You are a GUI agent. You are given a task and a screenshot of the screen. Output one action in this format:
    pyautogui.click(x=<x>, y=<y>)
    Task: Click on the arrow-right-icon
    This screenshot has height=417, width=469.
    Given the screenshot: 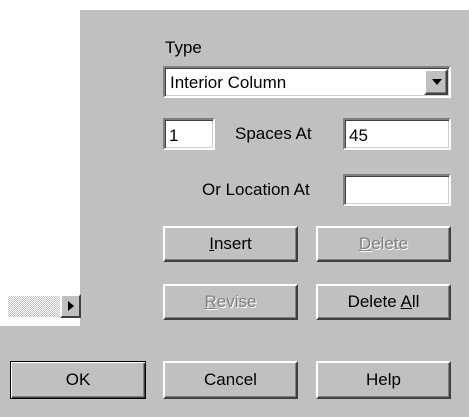 What is the action you would take?
    pyautogui.click(x=71, y=306)
    